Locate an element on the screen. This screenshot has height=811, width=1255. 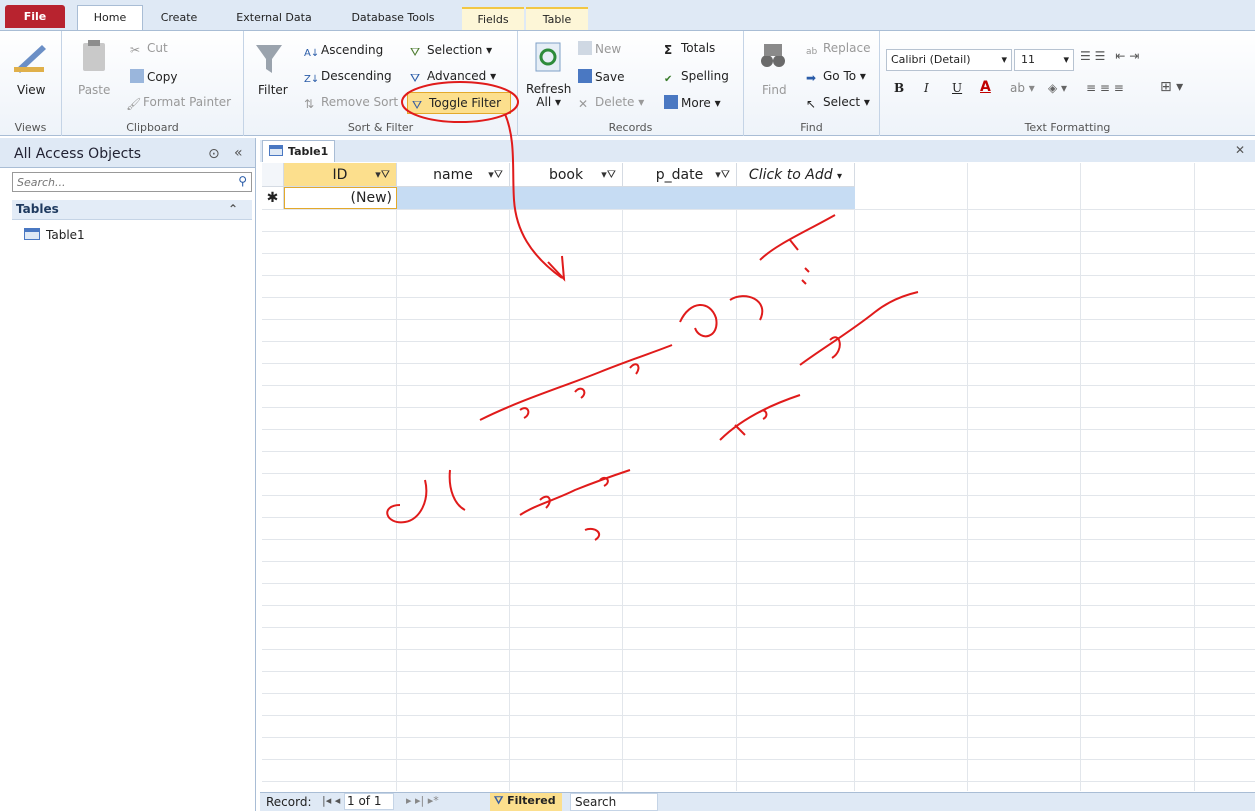
search-icon: ⚲ is located at coordinates (242, 181).